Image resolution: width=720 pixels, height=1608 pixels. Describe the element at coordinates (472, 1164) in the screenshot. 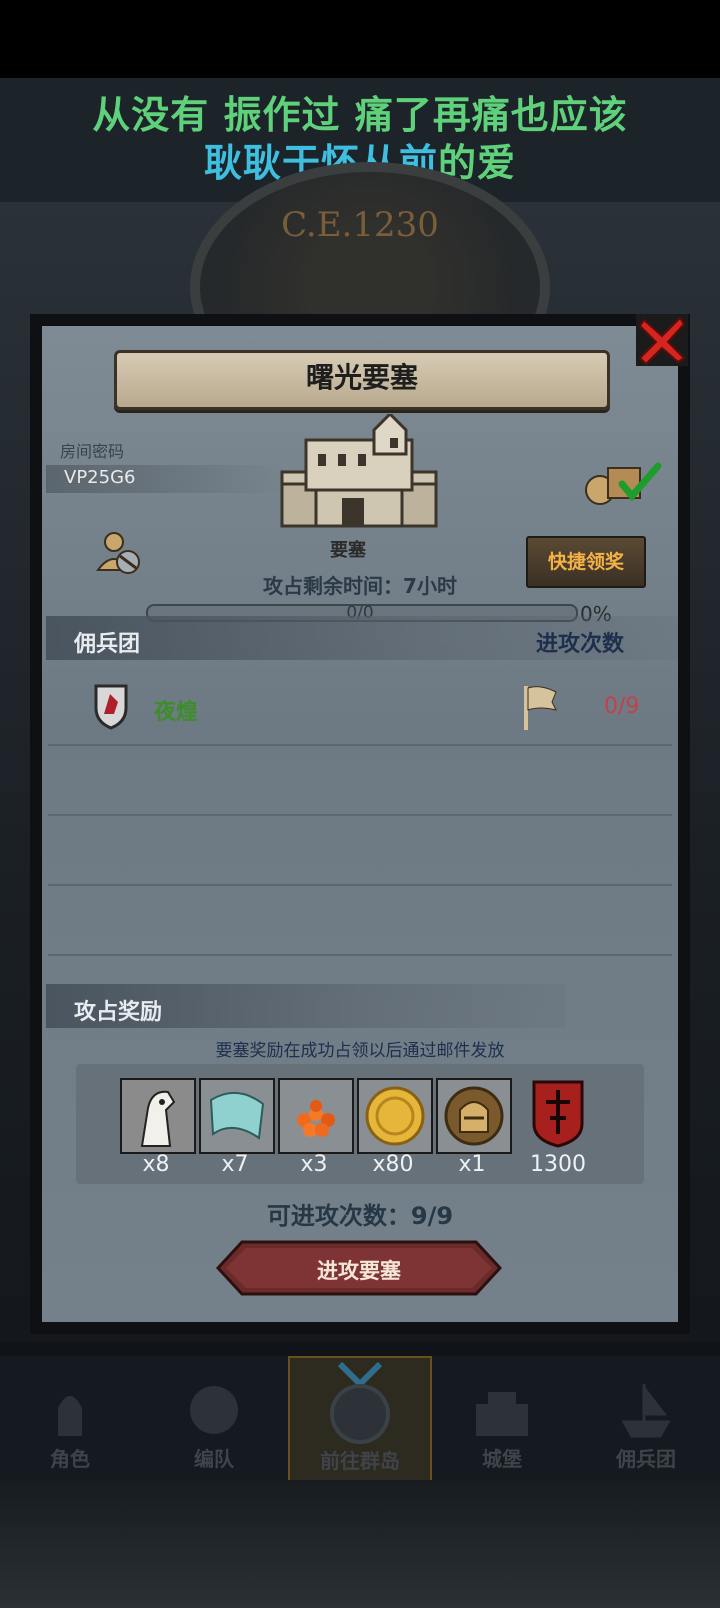

I see `reward-qty: x1` at that location.